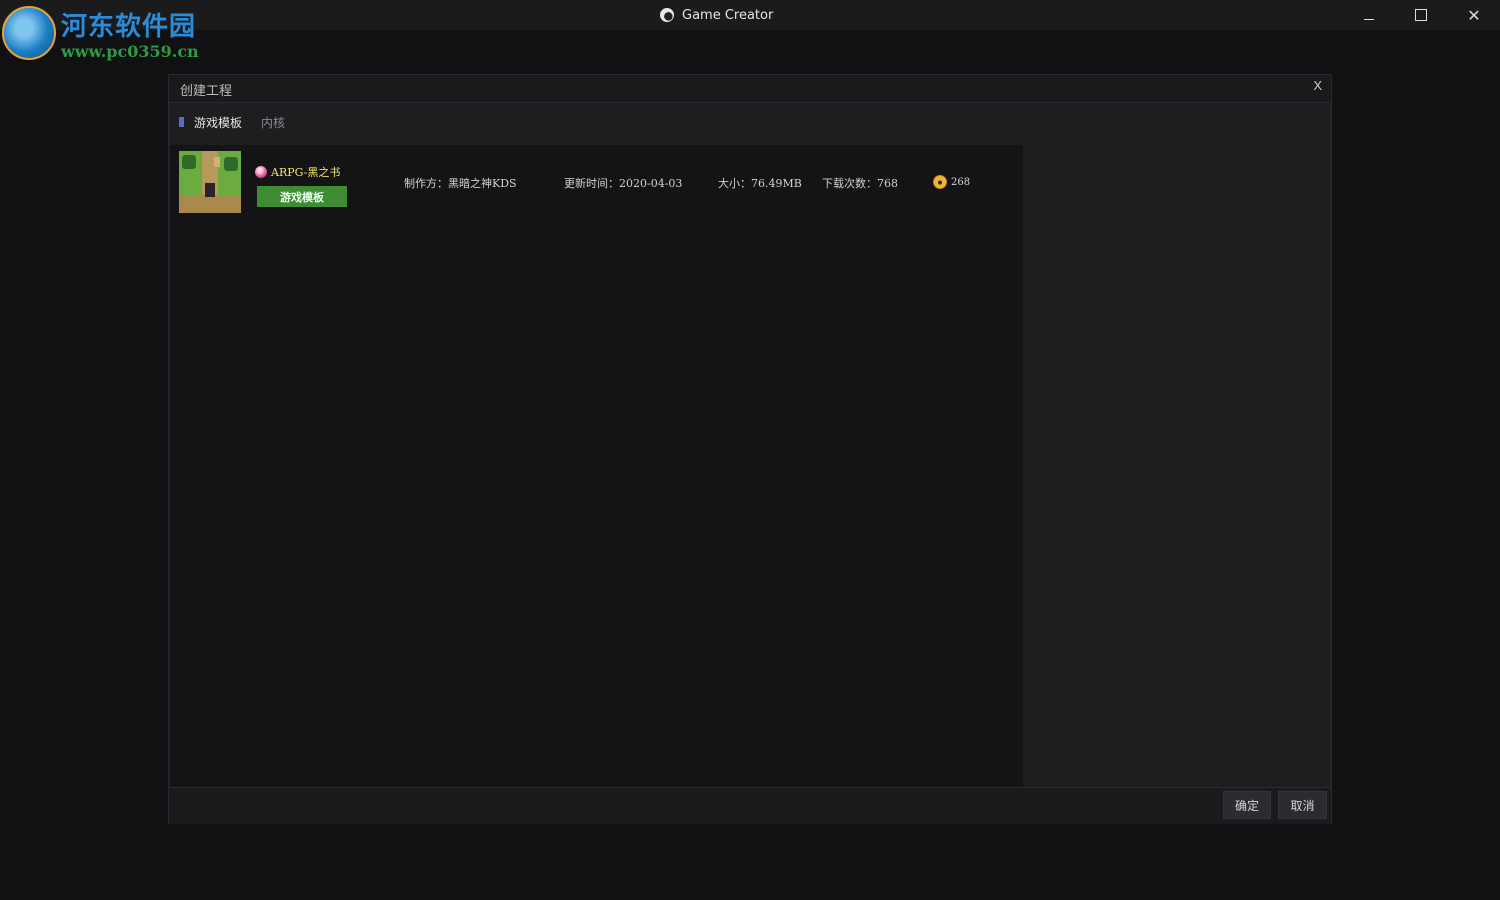  I want to click on dialog-header: 创建工程 X, so click(750, 89).